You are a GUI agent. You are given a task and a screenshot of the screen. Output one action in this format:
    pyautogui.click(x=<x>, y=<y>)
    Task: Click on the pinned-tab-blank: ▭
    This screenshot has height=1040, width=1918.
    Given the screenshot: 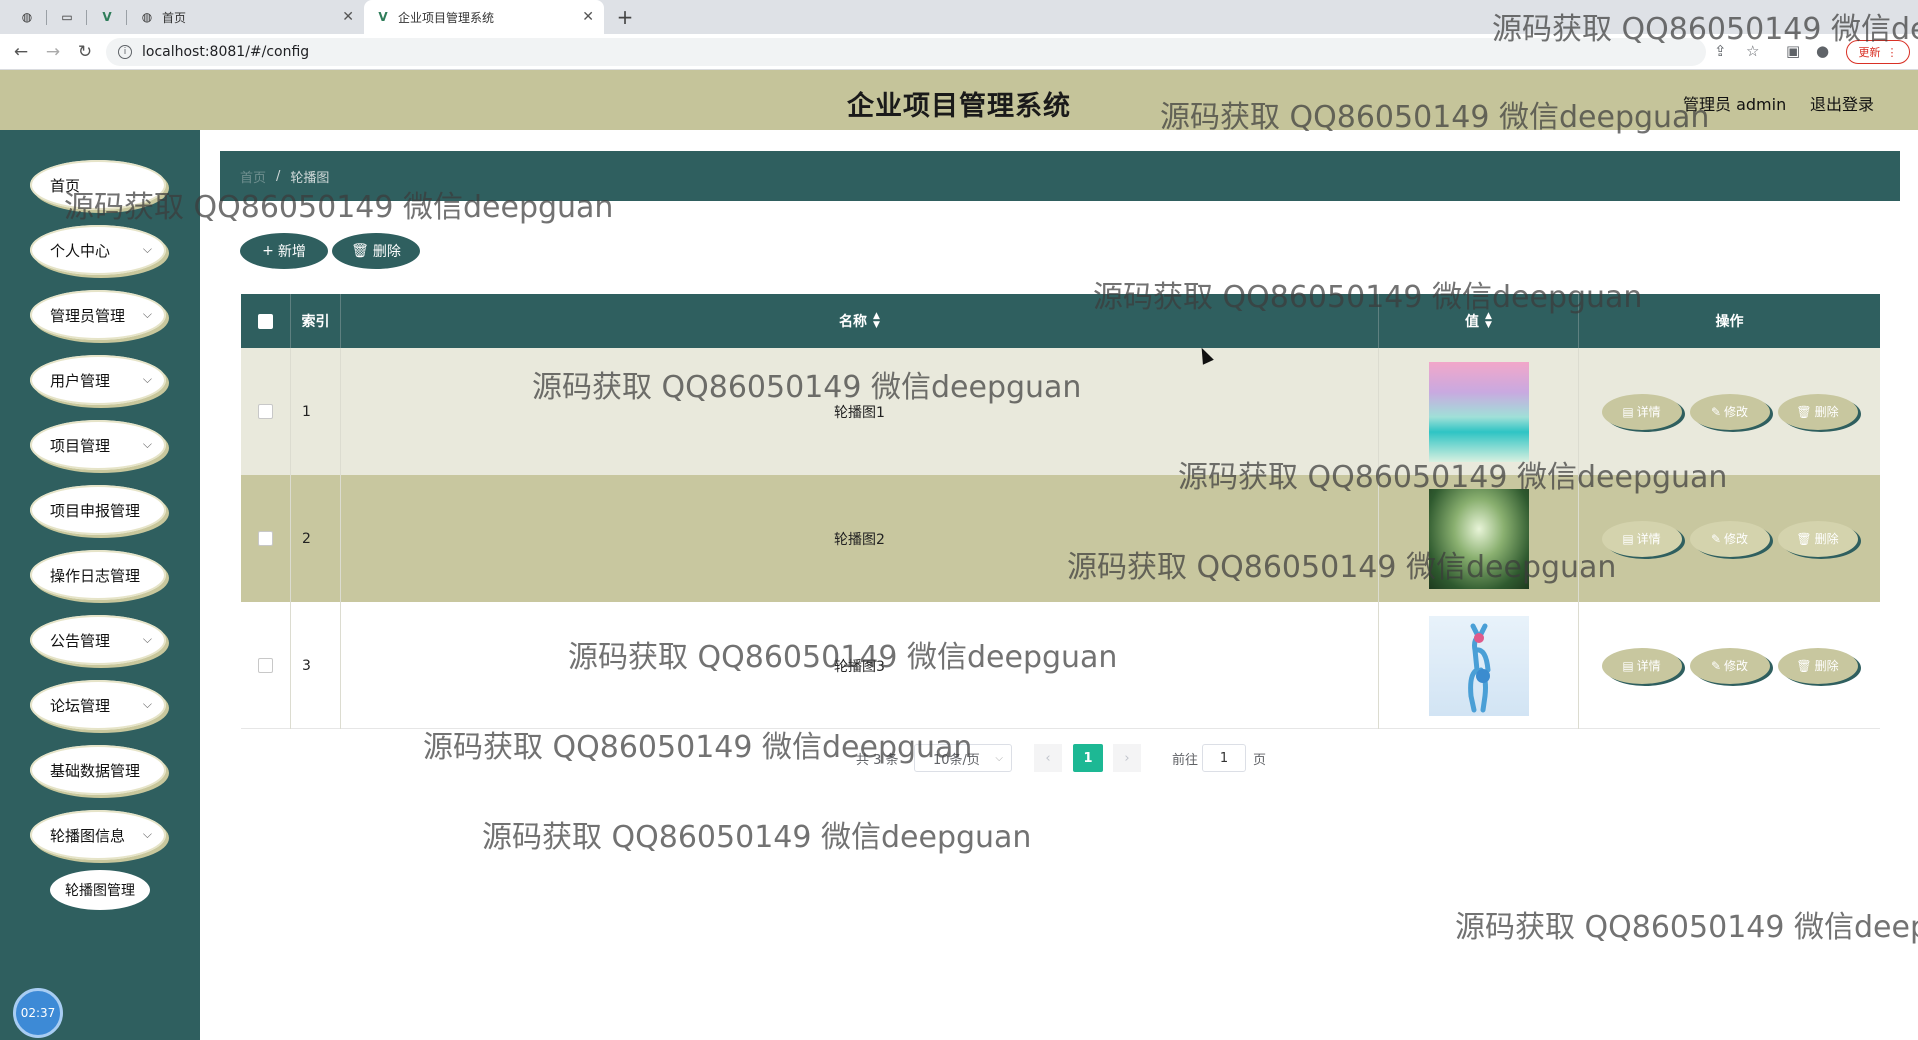 What is the action you would take?
    pyautogui.click(x=67, y=17)
    